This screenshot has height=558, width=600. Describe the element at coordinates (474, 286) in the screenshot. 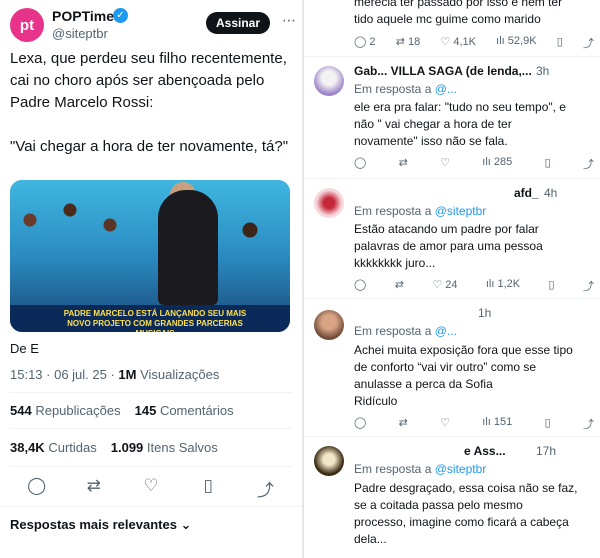

I see `reply-actions: ◯ ⇄ ♡ 24 ılı 1,2K ▯ ⤴` at that location.